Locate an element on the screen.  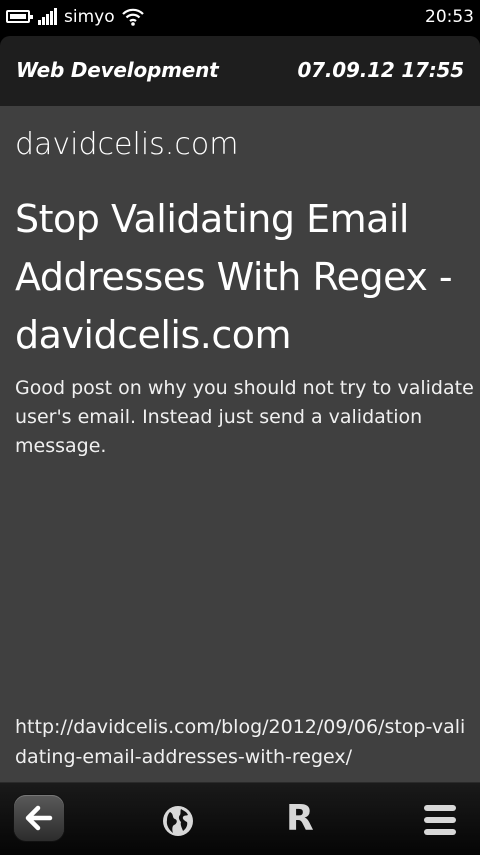
back-arrow-icon is located at coordinates (39, 818).